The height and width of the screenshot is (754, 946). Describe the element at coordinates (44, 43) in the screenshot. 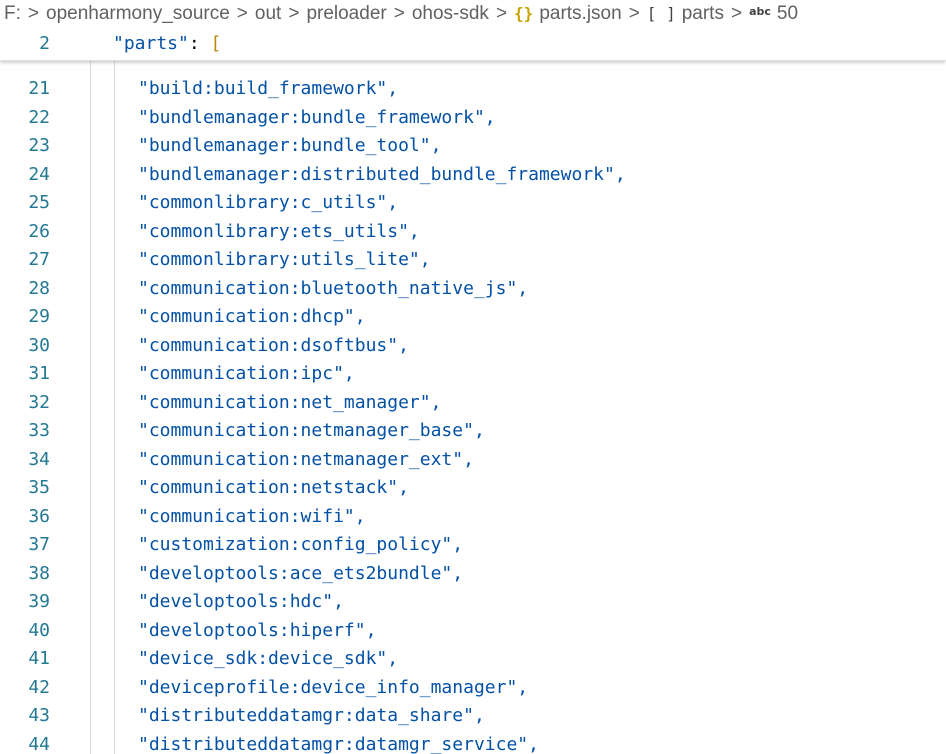

I see `line-number: 2` at that location.